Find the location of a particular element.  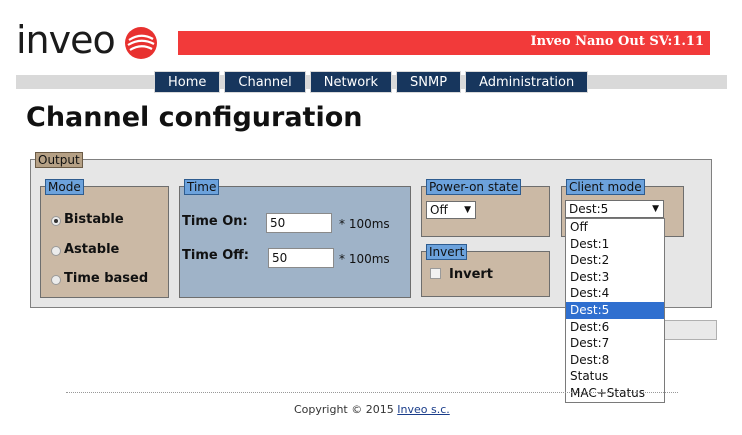

power-on-select: Off ▼ is located at coordinates (451, 210).